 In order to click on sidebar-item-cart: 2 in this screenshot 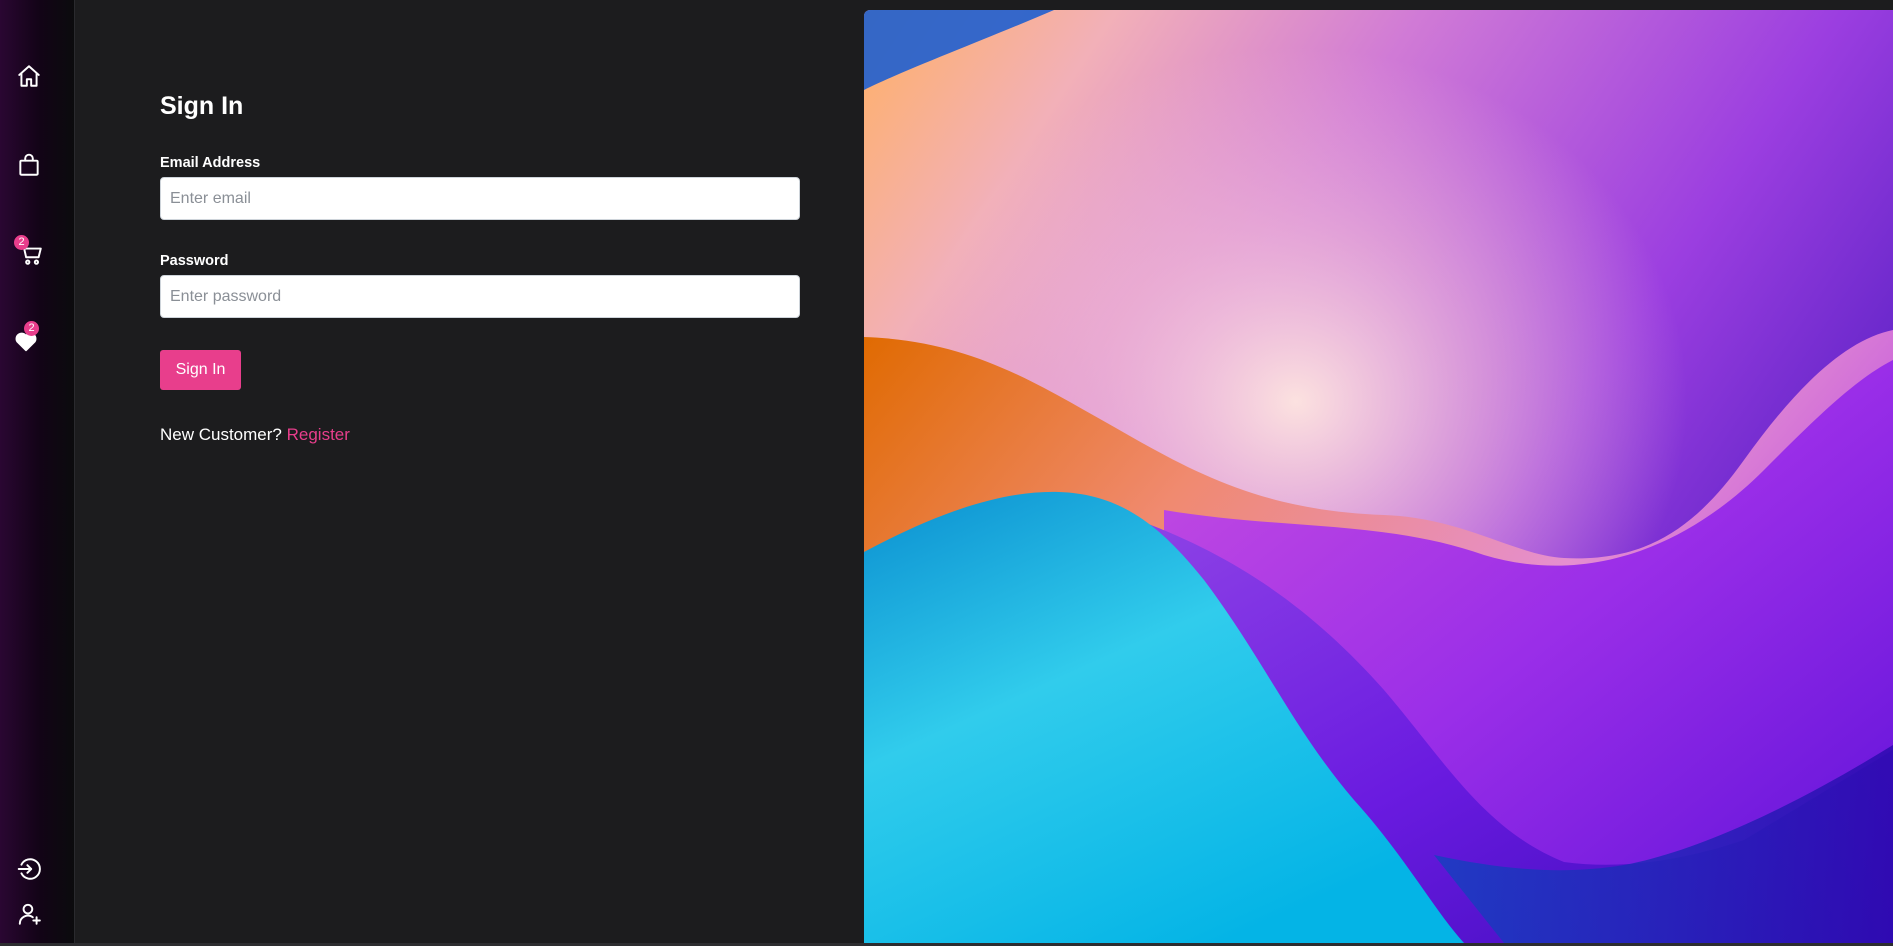, I will do `click(29, 254)`.